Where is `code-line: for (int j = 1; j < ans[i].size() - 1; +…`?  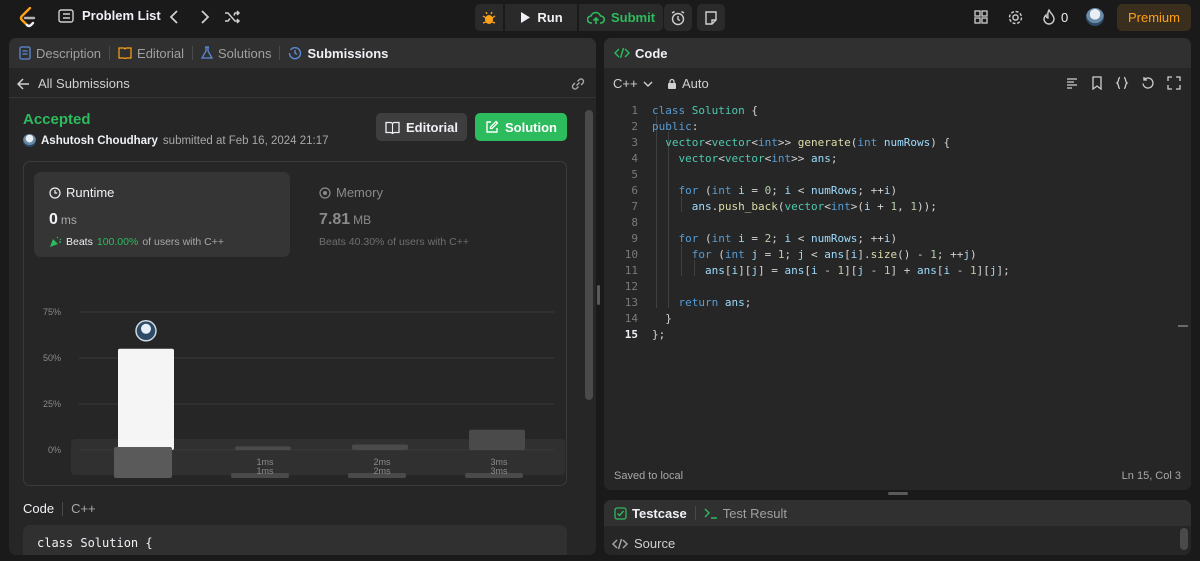 code-line: for (int j = 1; j < ans[i].size() - 1; +… is located at coordinates (814, 254).